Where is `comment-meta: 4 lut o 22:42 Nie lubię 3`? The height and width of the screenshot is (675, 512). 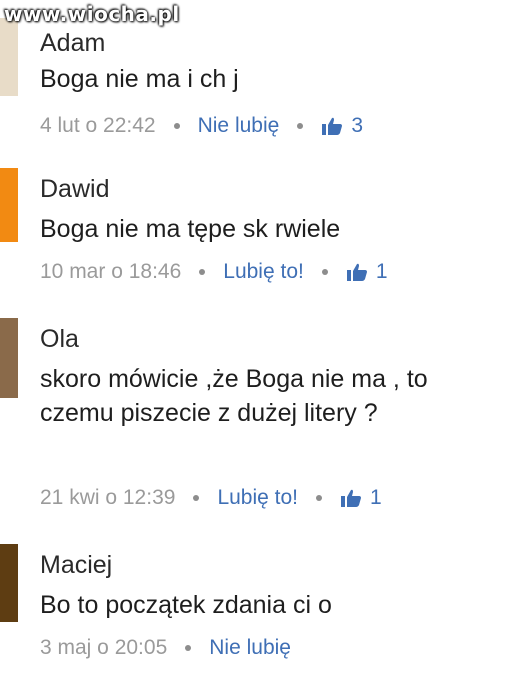
comment-meta: 4 lut o 22:42 Nie lubię 3 is located at coordinates (201, 126).